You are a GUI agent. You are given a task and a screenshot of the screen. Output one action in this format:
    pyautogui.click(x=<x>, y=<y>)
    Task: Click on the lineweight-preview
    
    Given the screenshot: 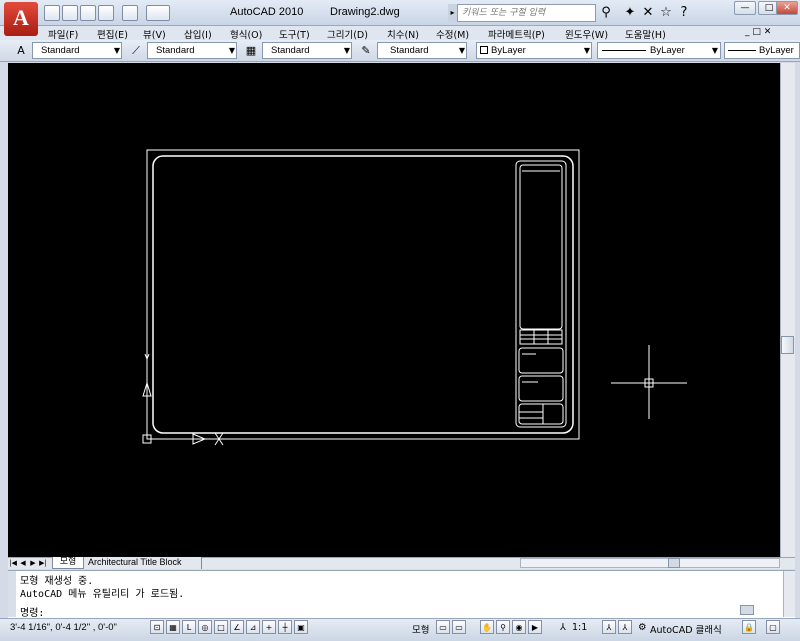 What is the action you would take?
    pyautogui.click(x=742, y=50)
    